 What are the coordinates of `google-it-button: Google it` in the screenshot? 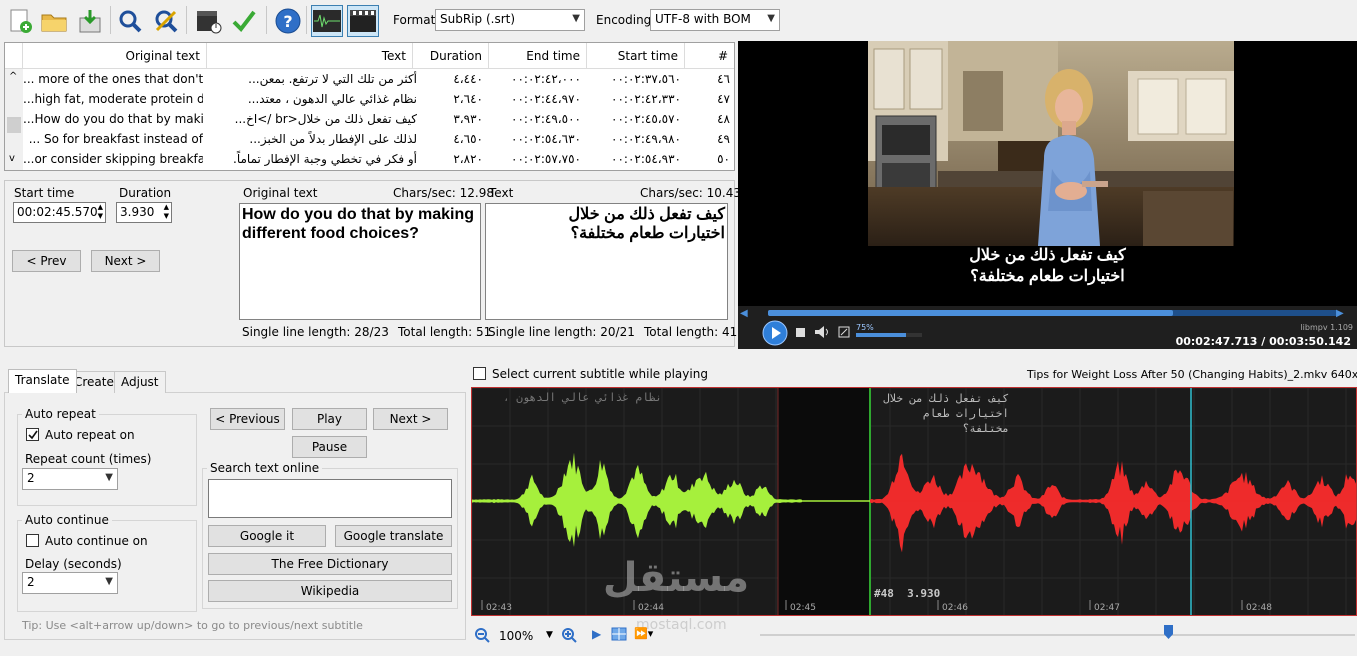 It's located at (267, 536).